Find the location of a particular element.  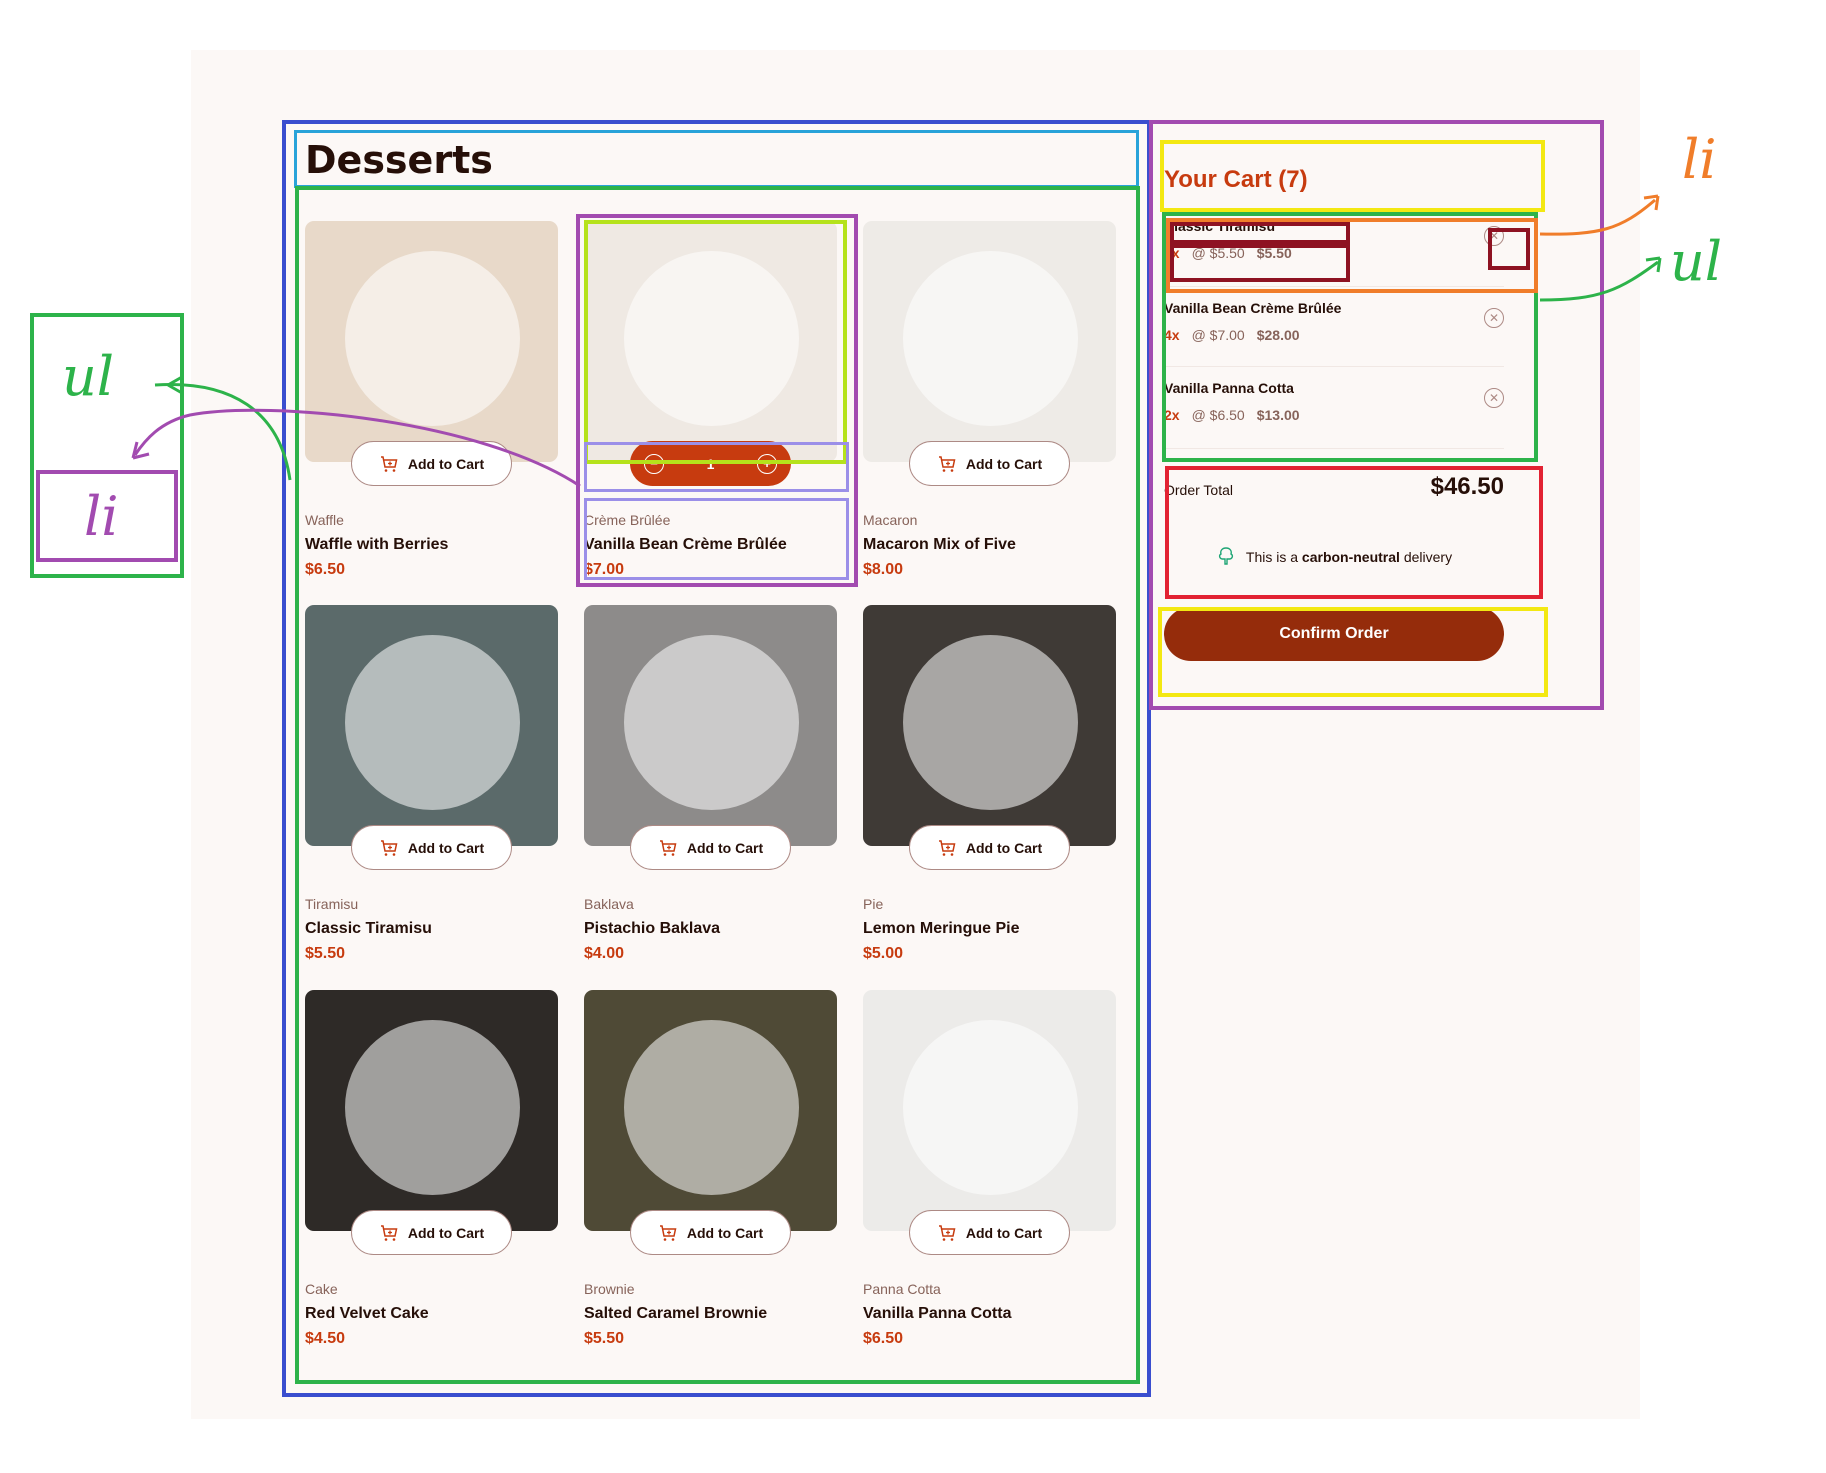

product-category: Baklava is located at coordinates (609, 904).